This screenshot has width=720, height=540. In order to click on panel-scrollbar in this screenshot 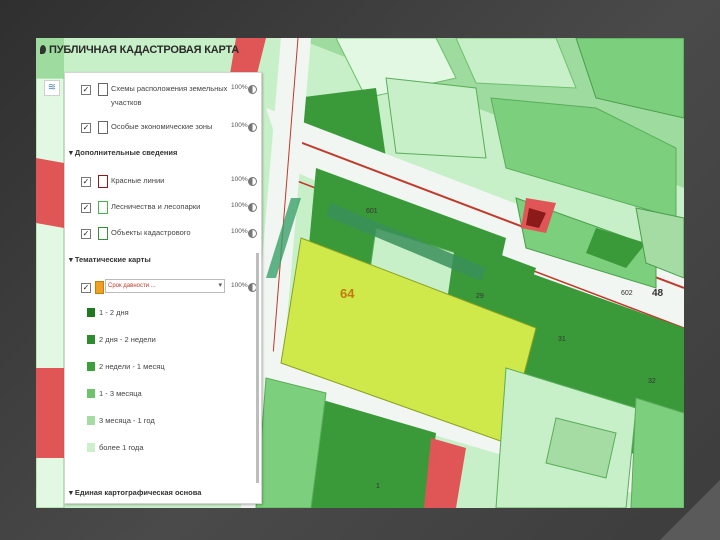, I will do `click(257, 368)`.